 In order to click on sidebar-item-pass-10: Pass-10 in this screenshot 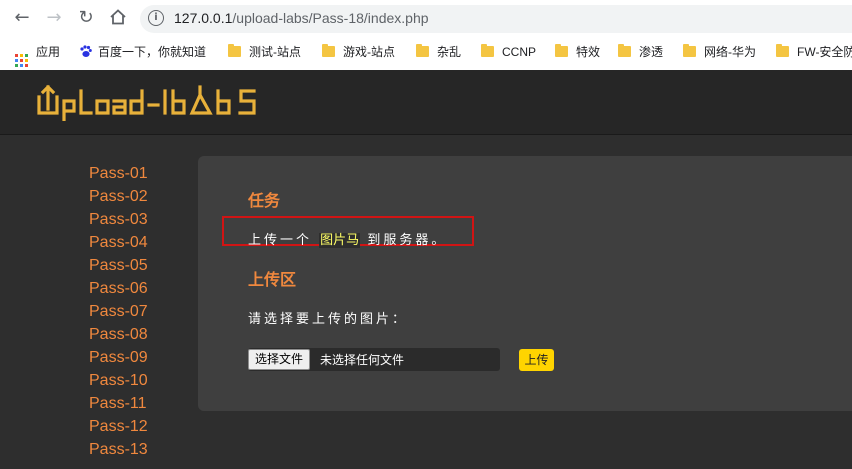, I will do `click(118, 380)`.